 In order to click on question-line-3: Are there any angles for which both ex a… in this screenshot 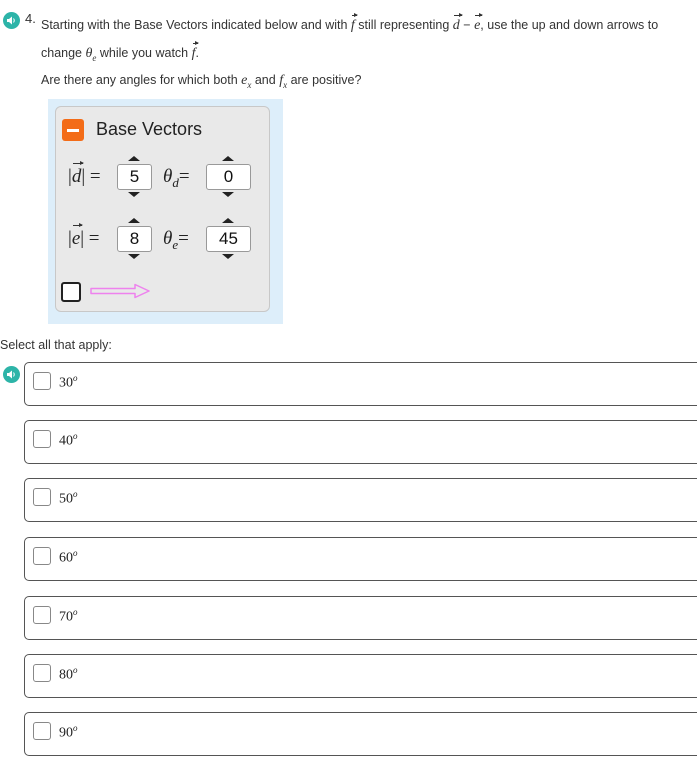, I will do `click(201, 81)`.